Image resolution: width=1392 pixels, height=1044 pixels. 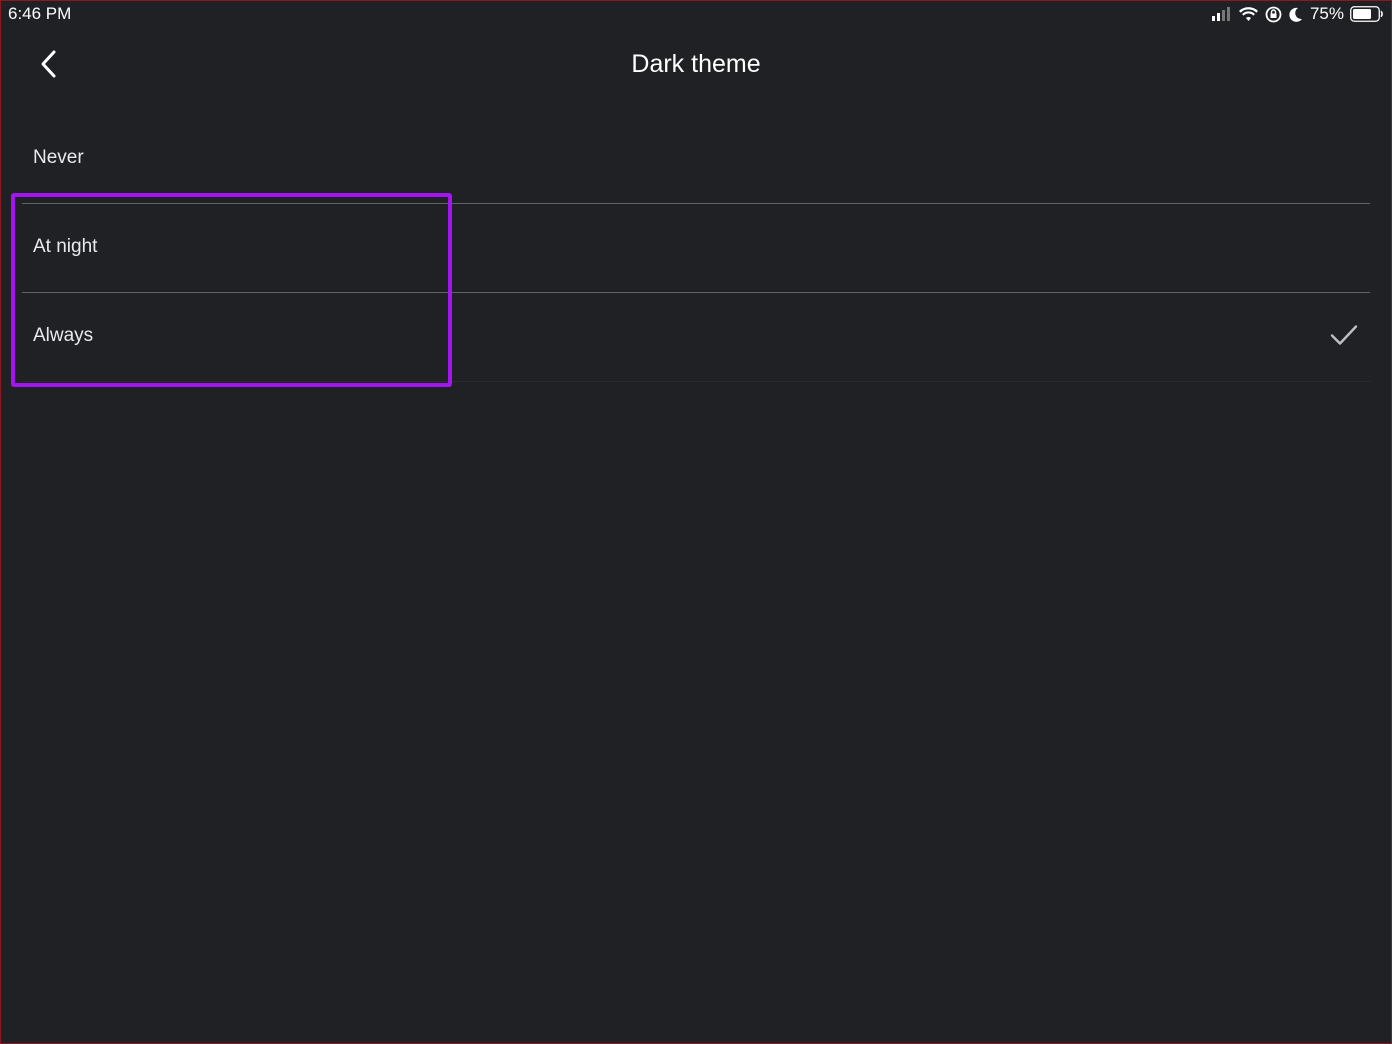 What do you see at coordinates (63, 335) in the screenshot?
I see `option-label: Always` at bounding box center [63, 335].